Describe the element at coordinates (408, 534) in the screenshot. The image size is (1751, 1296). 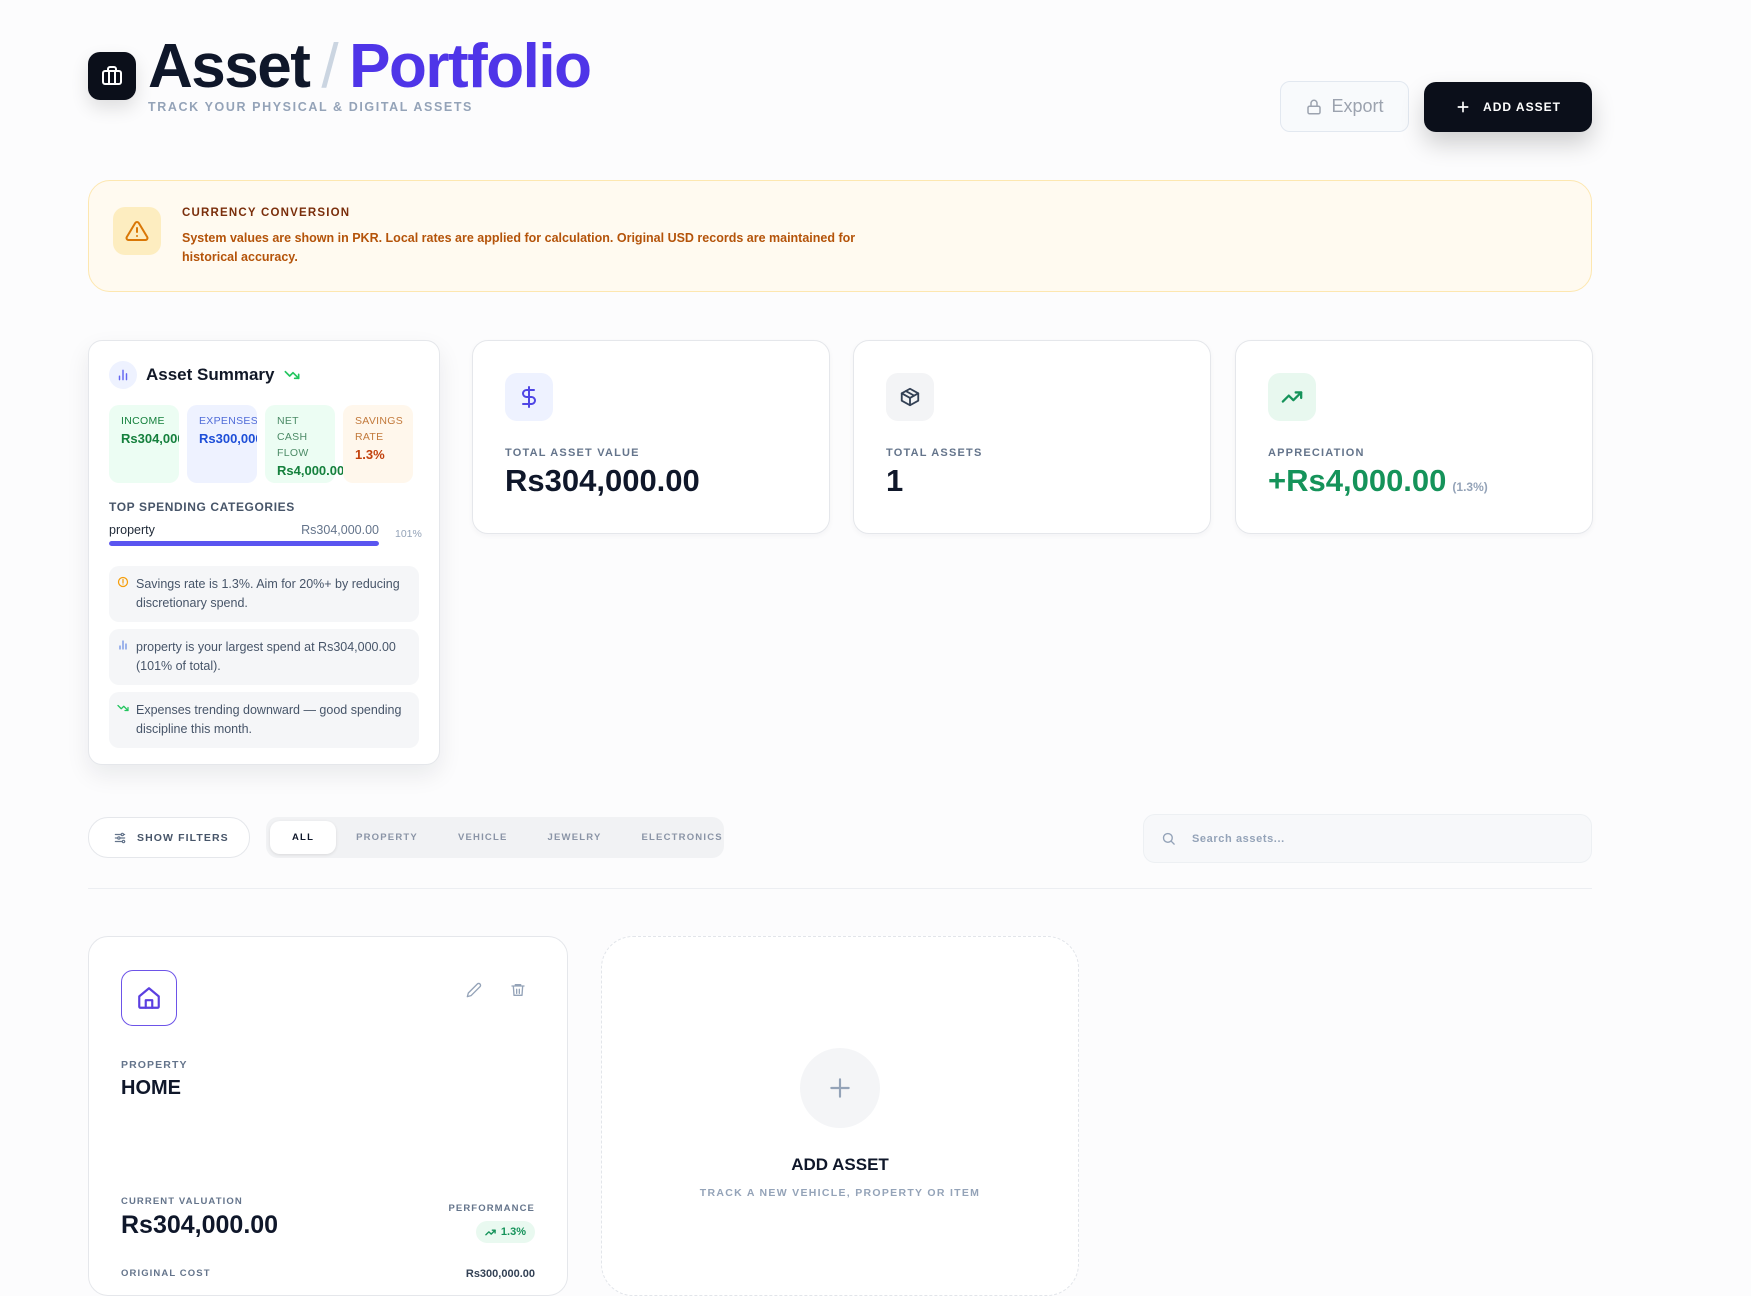
I see `category-percent: 101%` at that location.